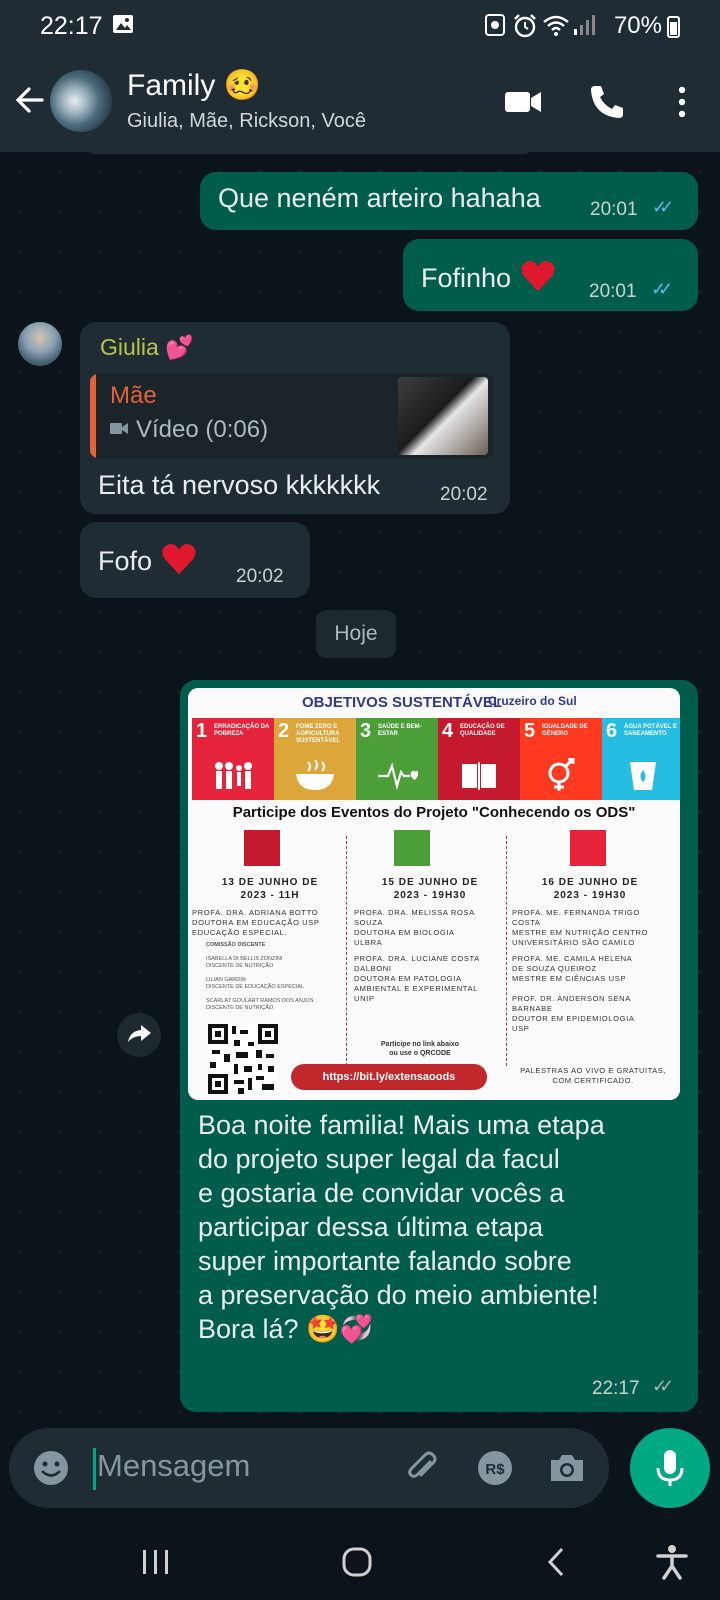 The height and width of the screenshot is (1600, 720). I want to click on message-text: Fofinho, so click(489, 276).